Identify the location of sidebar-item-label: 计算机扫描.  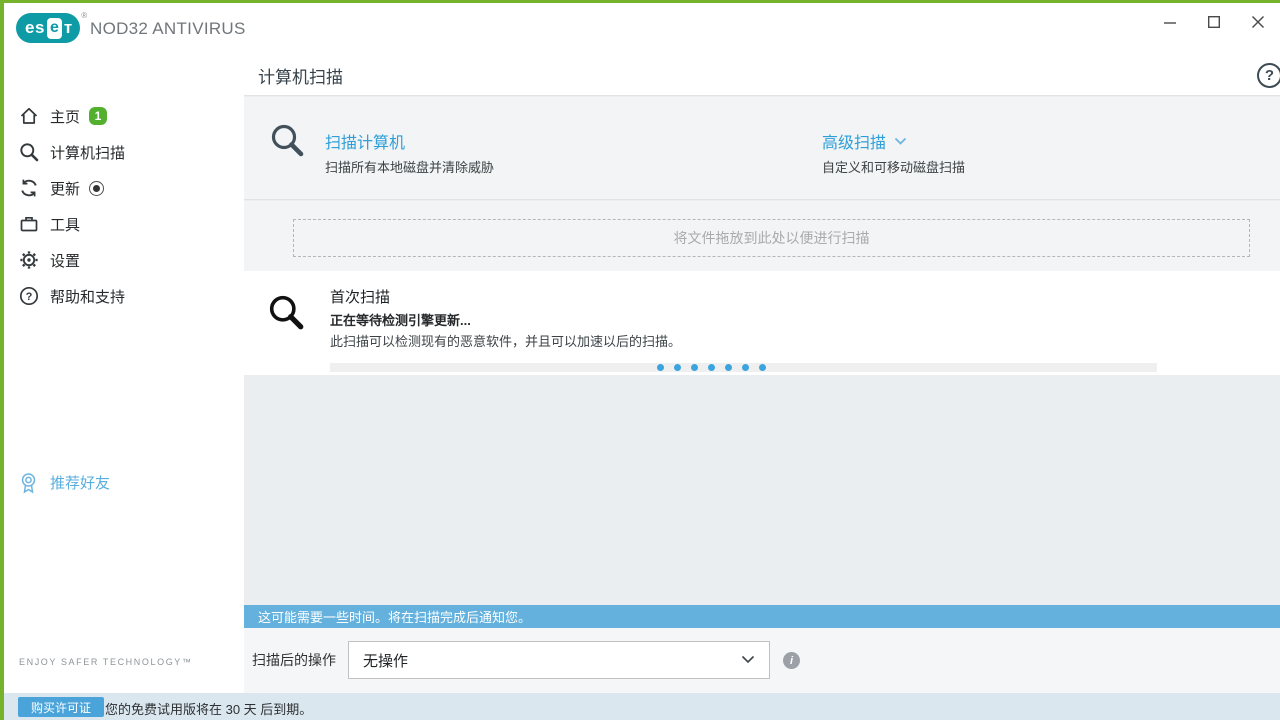
(88, 153).